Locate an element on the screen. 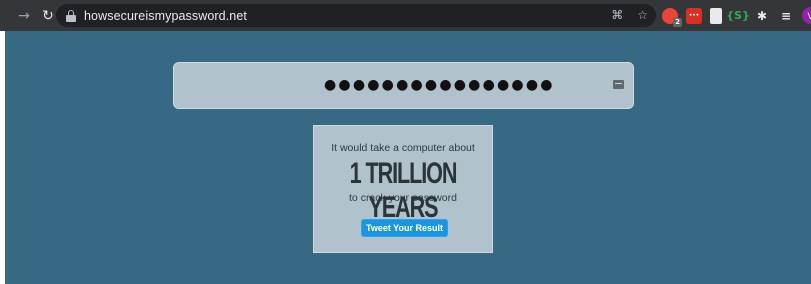  lock-icon is located at coordinates (71, 15).